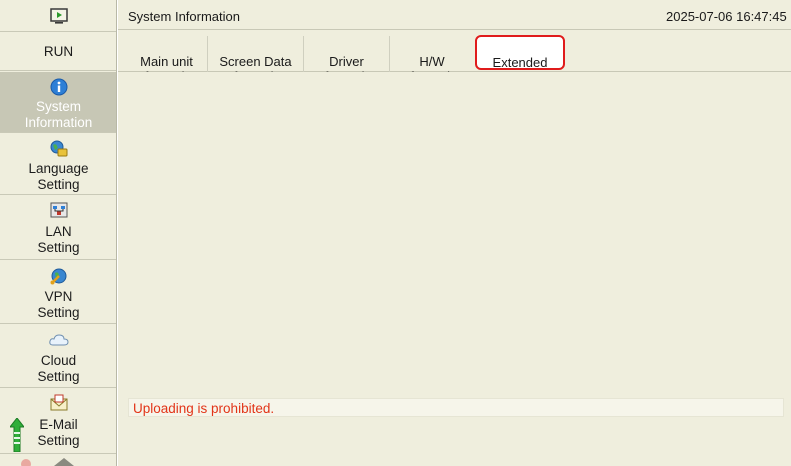  I want to click on sidebar-item-label: System Information, so click(58, 114).